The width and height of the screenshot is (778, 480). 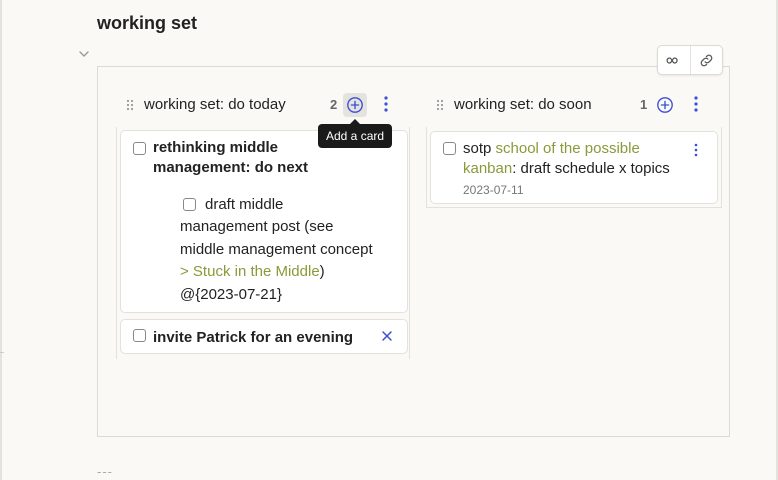 What do you see at coordinates (479, 148) in the screenshot?
I see `card-prefix: sotp` at bounding box center [479, 148].